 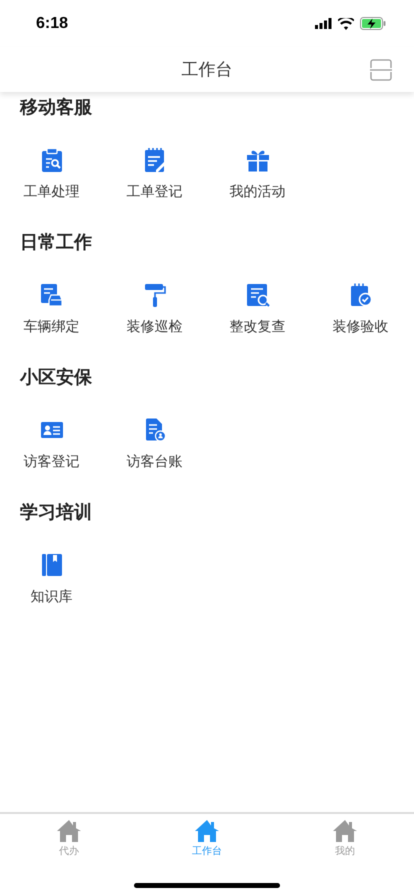 I want to click on app-label: 访客台账, so click(x=154, y=462).